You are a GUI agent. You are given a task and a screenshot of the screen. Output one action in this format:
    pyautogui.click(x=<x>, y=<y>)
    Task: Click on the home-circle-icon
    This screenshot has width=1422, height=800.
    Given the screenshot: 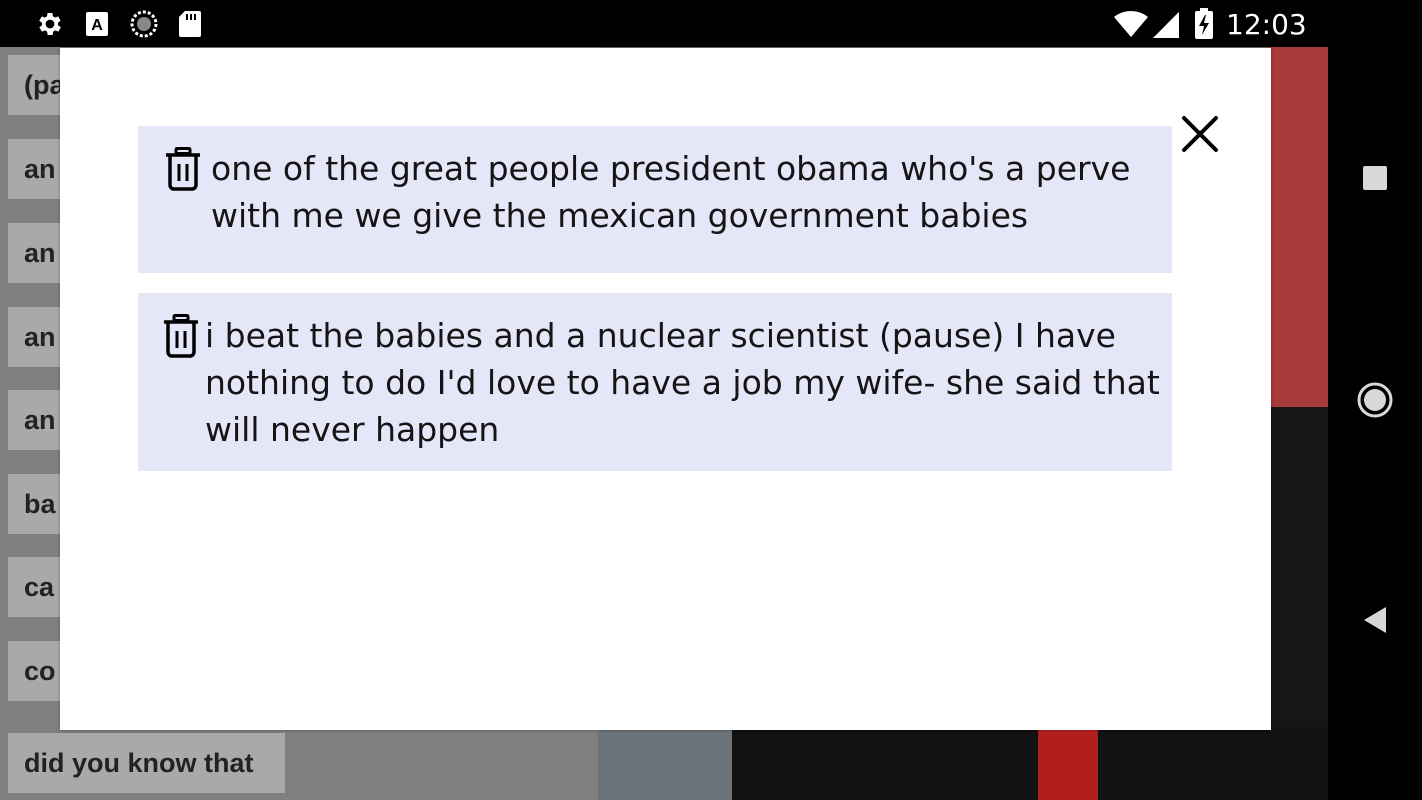 What is the action you would take?
    pyautogui.click(x=1375, y=400)
    